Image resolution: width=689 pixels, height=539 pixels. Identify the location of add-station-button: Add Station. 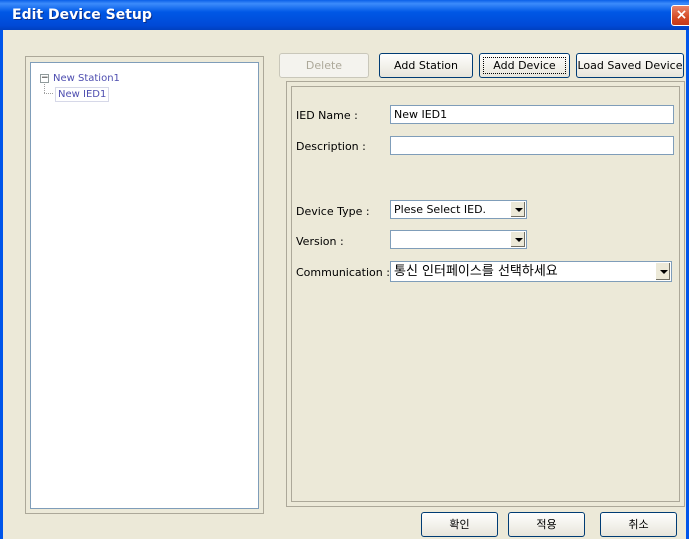
(426, 65).